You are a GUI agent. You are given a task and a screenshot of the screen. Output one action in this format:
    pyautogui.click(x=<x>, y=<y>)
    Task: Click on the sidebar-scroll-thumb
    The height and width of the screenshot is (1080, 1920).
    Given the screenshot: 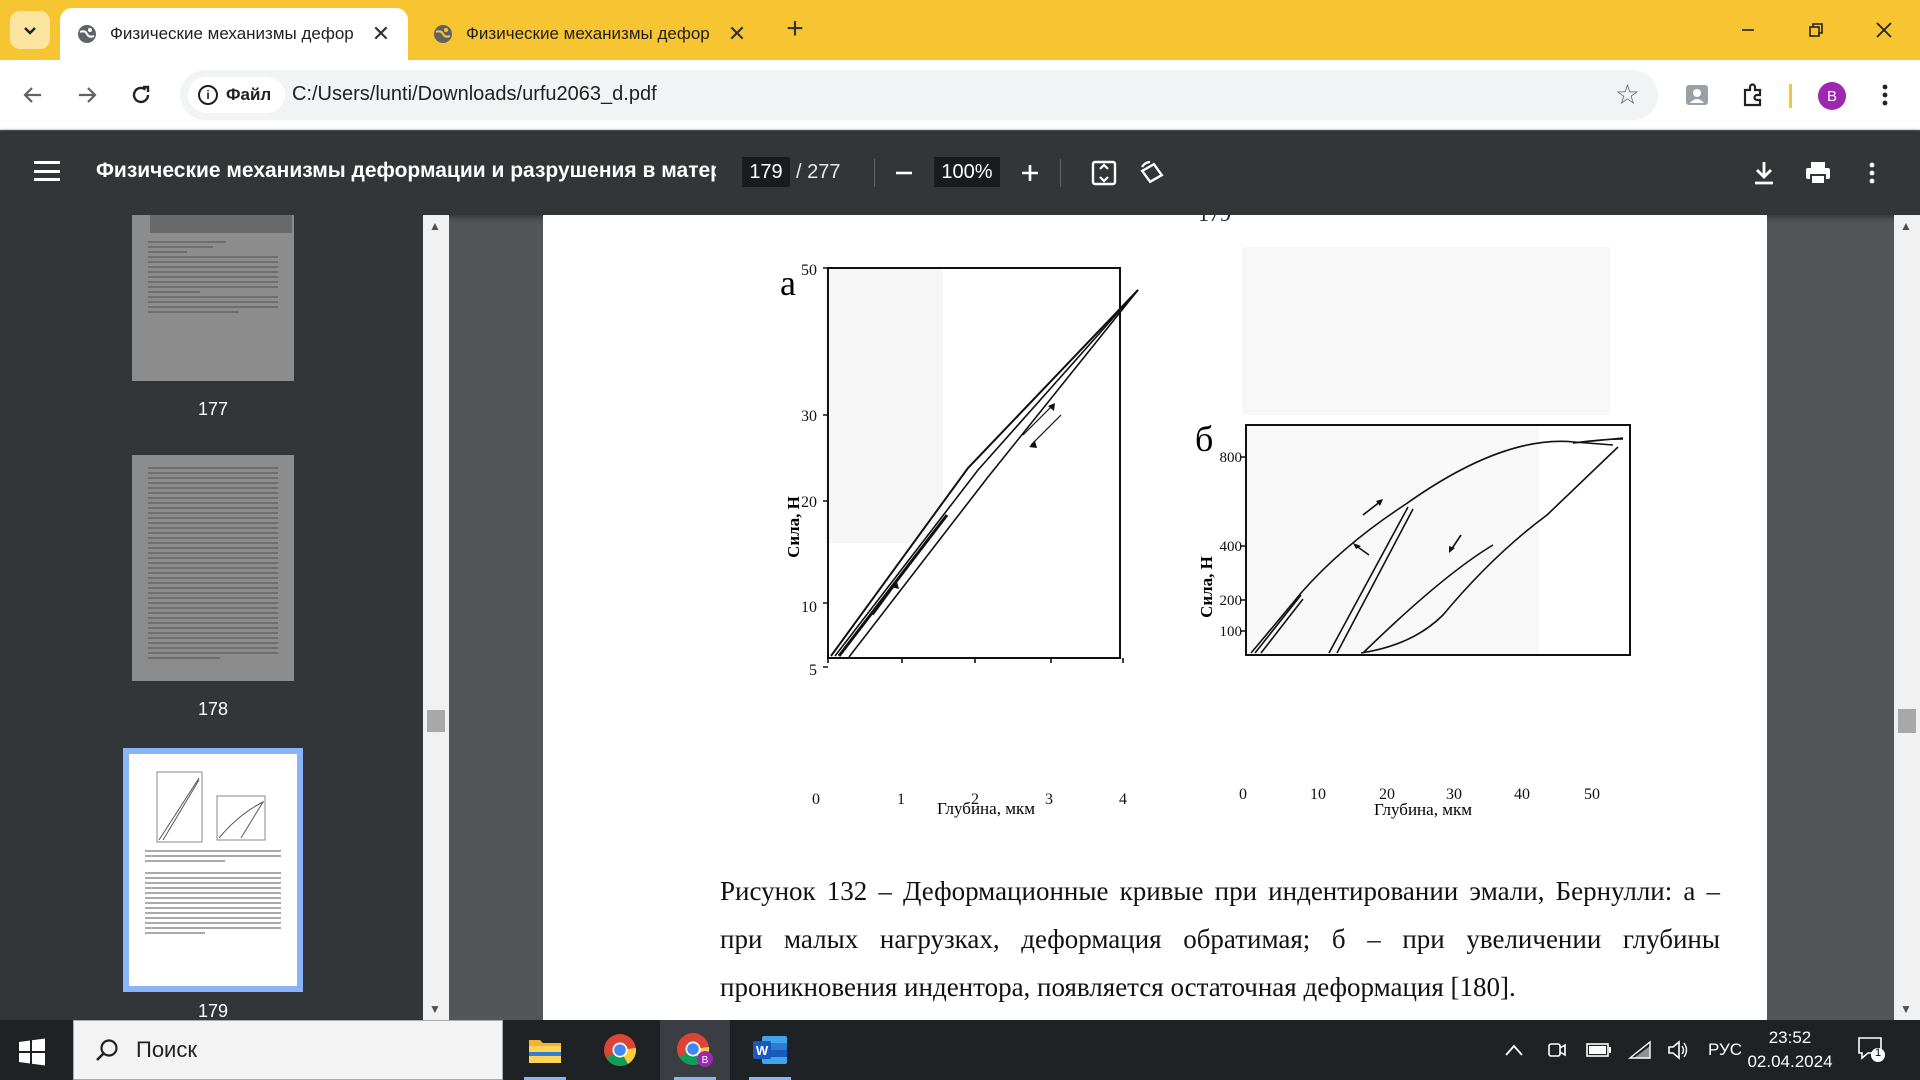 What is the action you would take?
    pyautogui.click(x=436, y=721)
    